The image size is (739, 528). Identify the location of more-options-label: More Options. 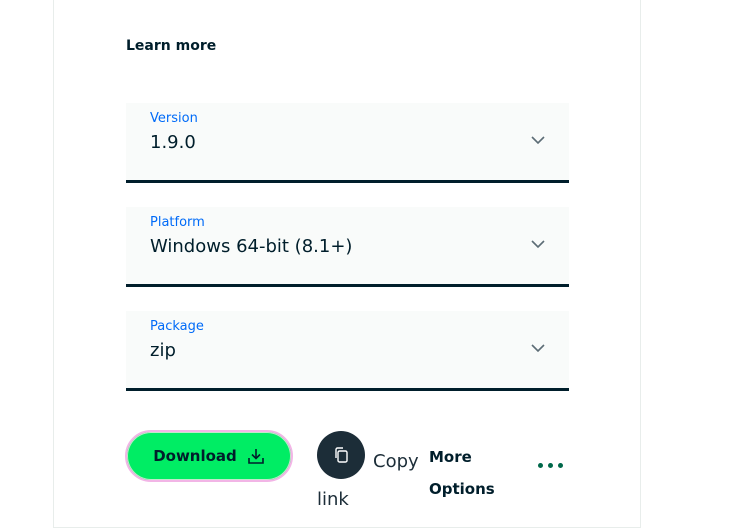
(469, 473).